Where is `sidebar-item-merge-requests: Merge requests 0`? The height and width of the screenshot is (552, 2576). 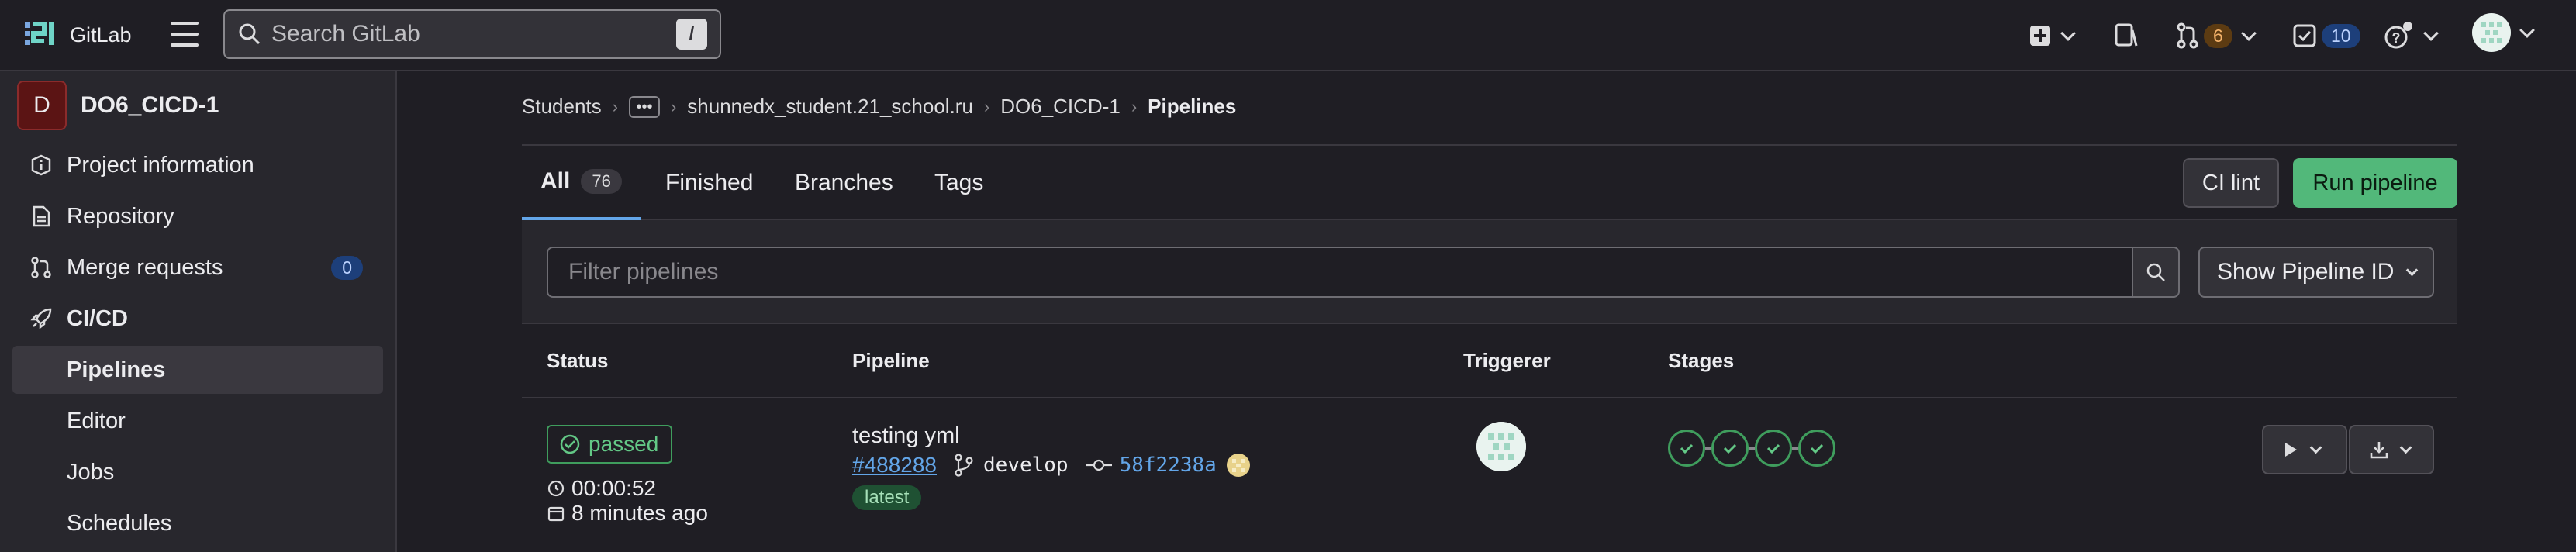 sidebar-item-merge-requests: Merge requests 0 is located at coordinates (197, 267).